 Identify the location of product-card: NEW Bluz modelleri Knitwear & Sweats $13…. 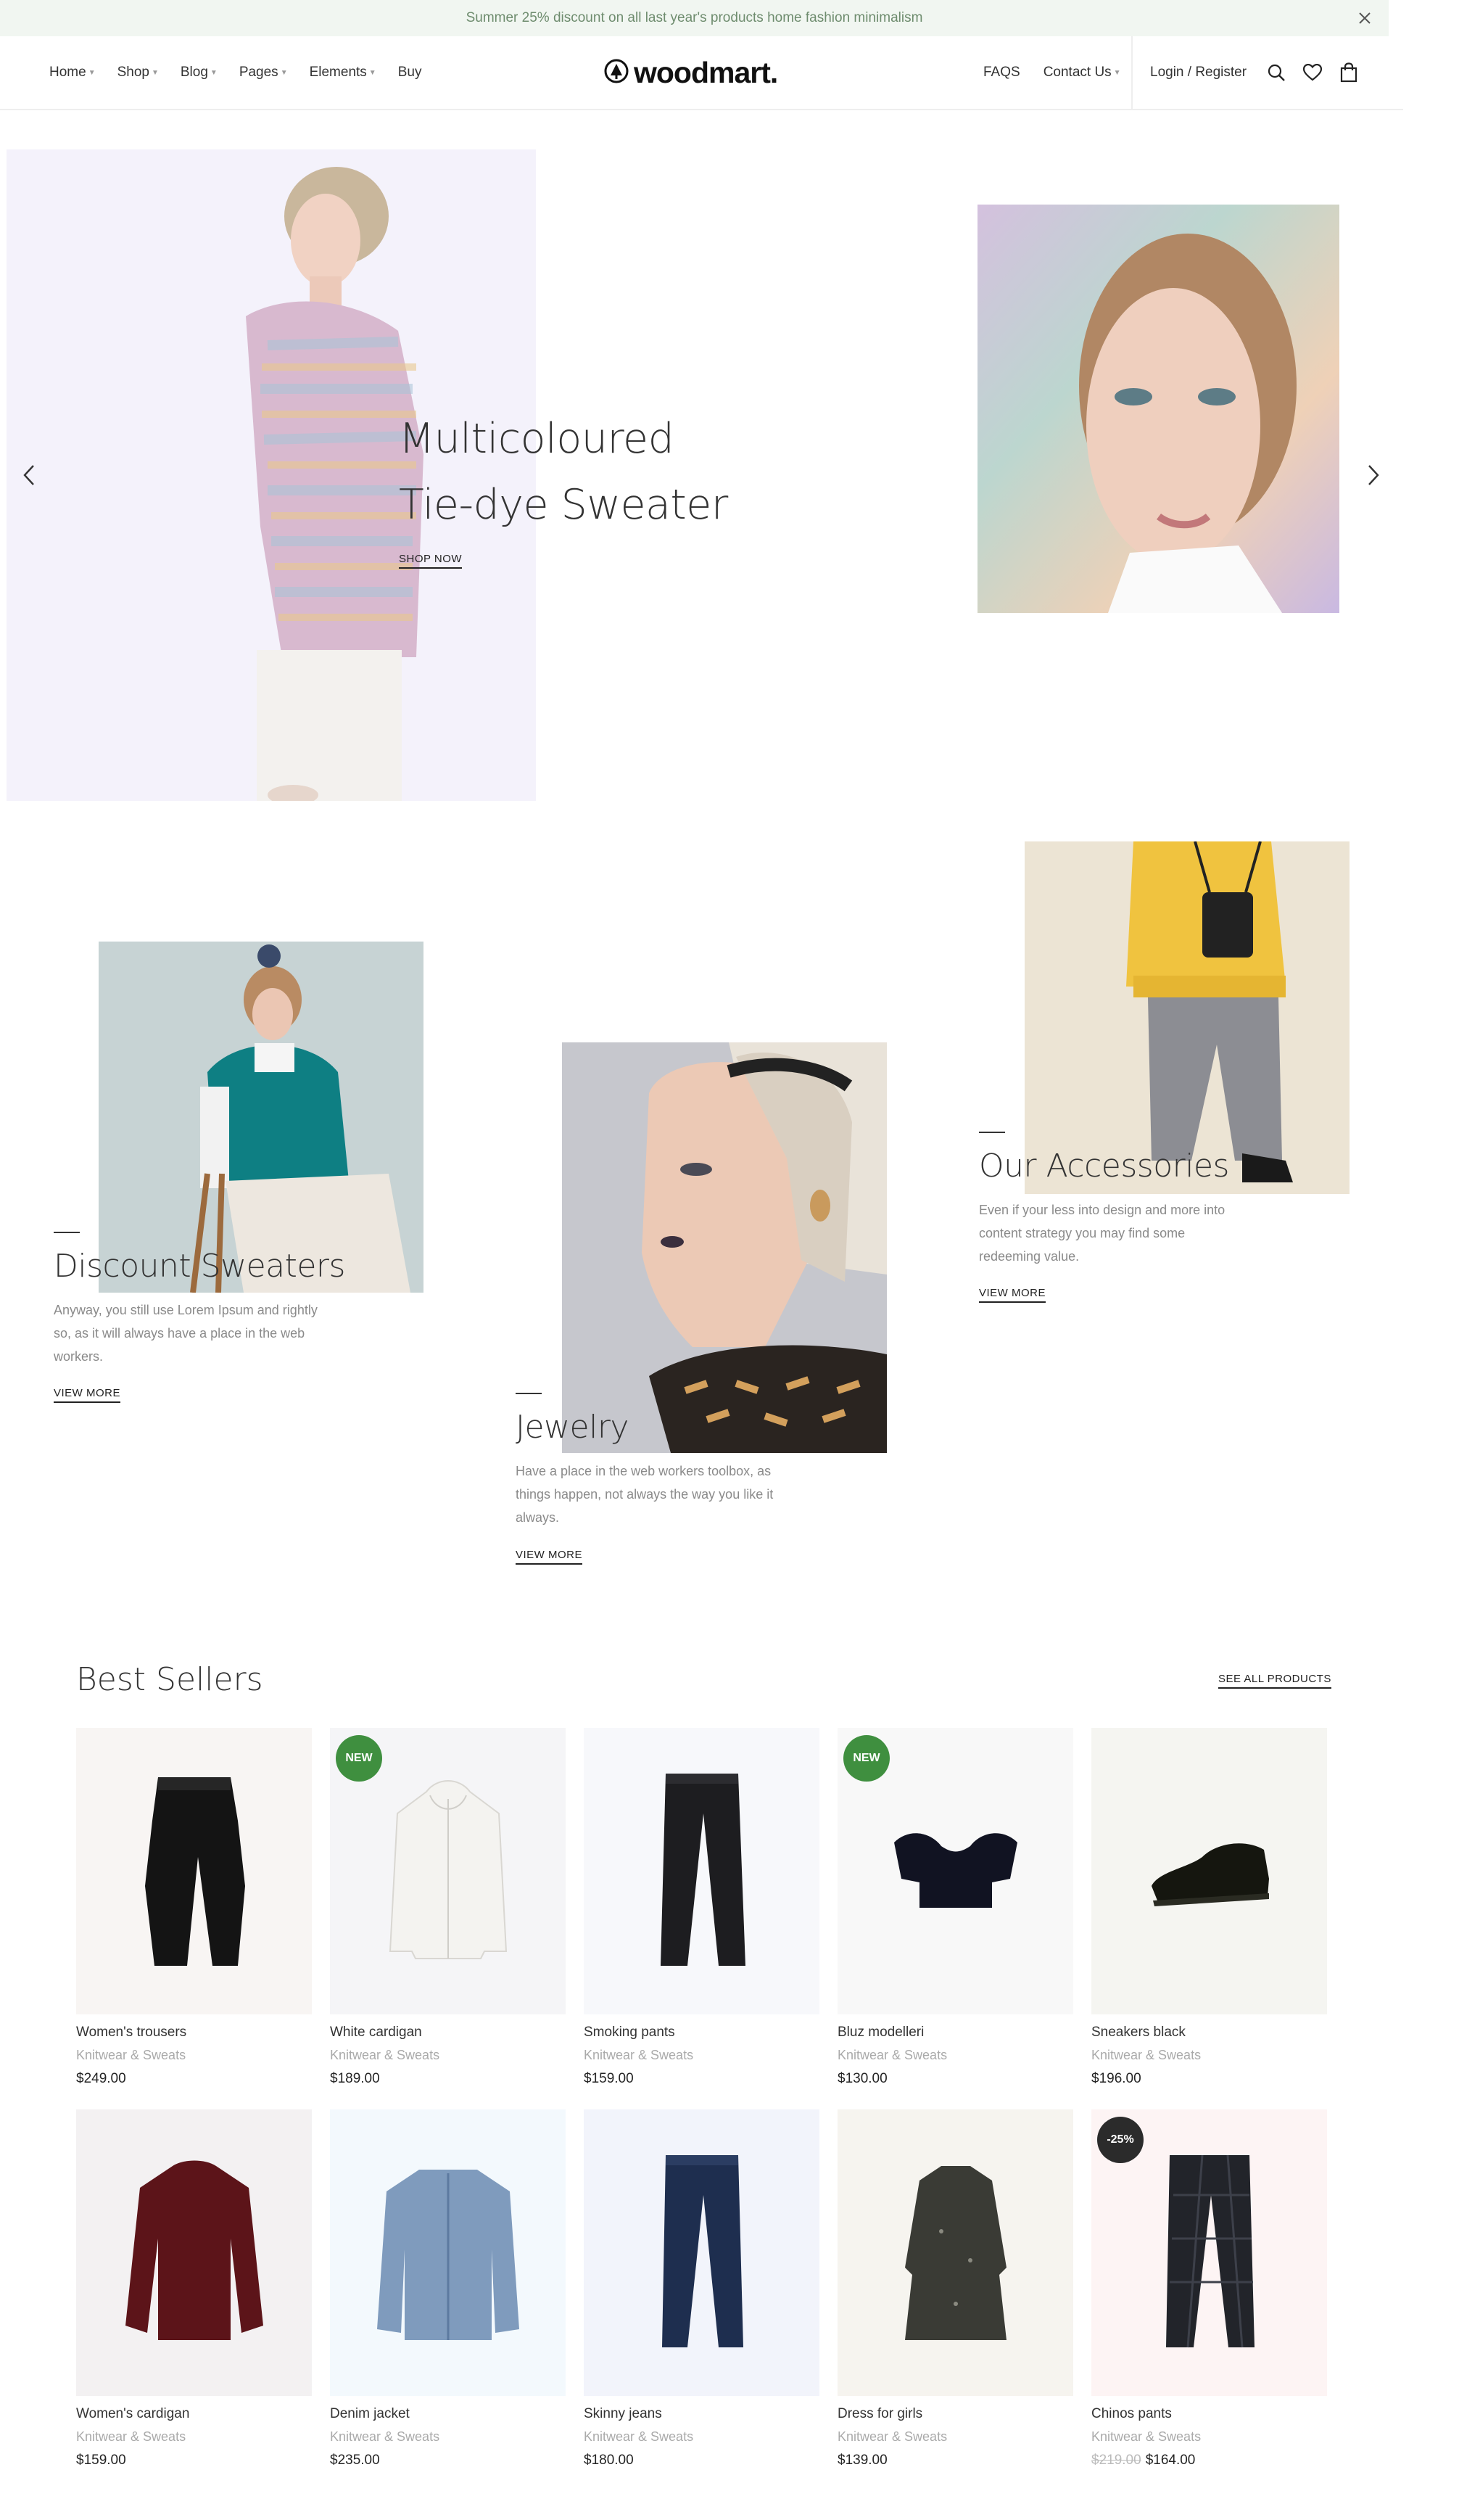
(955, 1907).